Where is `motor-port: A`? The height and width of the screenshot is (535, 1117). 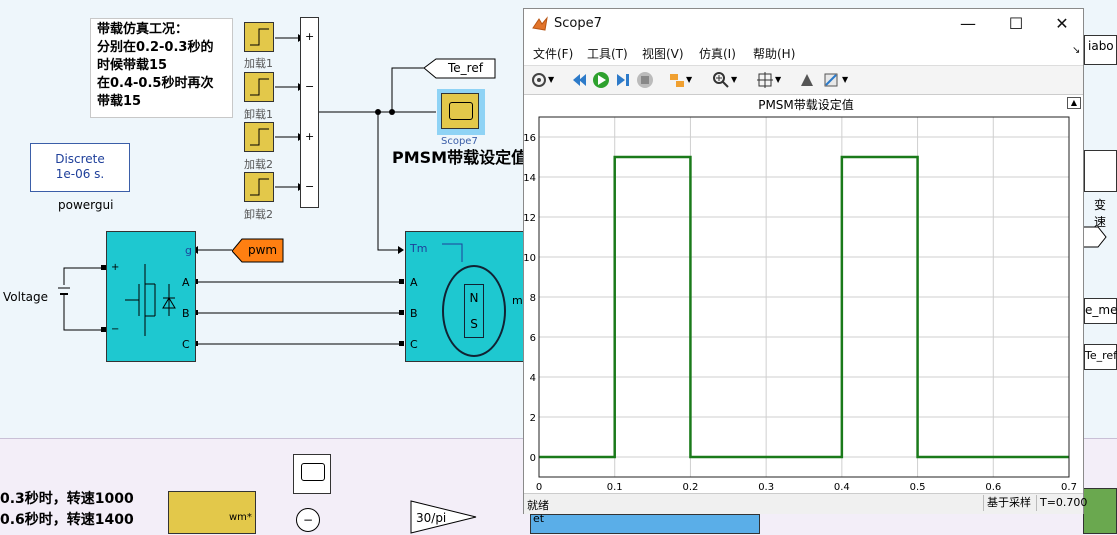
motor-port: A is located at coordinates (414, 282).